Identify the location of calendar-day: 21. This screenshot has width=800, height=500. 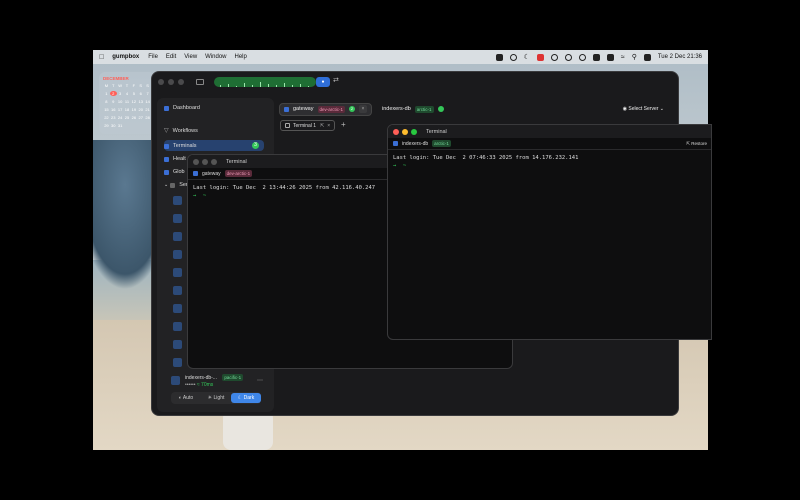
(147, 109).